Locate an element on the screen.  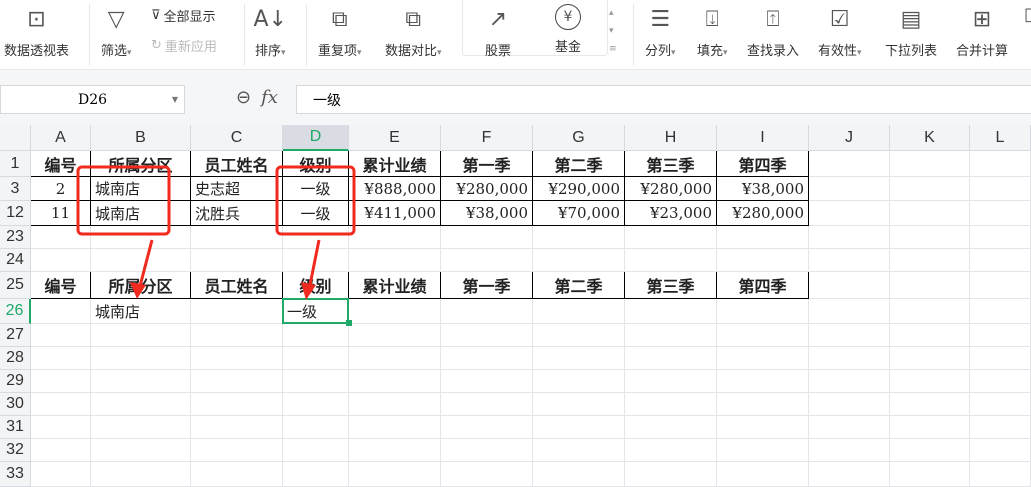
column-header-A: A is located at coordinates (61, 138).